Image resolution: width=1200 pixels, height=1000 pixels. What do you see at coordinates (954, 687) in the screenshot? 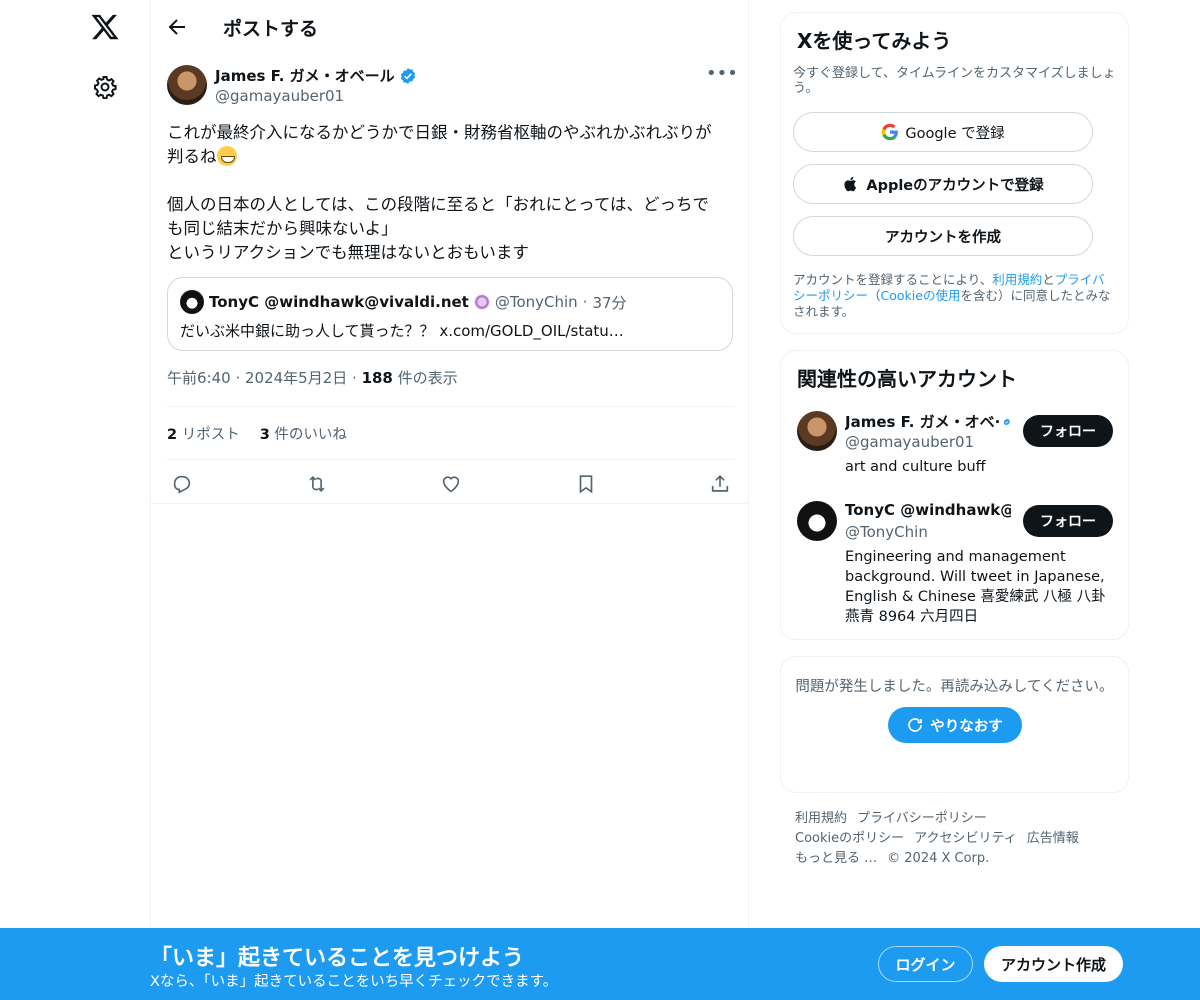
I see `error-message: 問題が発生しました。再読み込みしてください。` at bounding box center [954, 687].